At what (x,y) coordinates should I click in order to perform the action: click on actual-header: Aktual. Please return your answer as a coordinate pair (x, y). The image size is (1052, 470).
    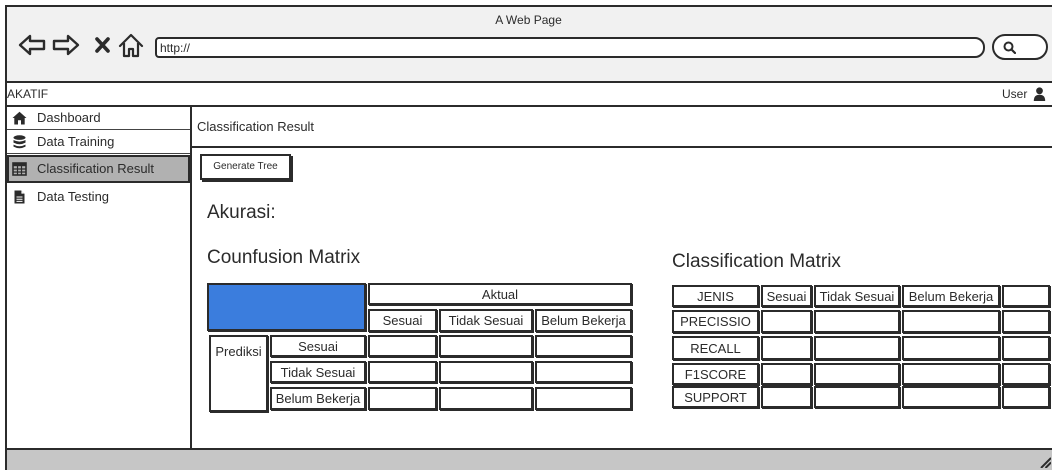
    Looking at the image, I should click on (500, 294).